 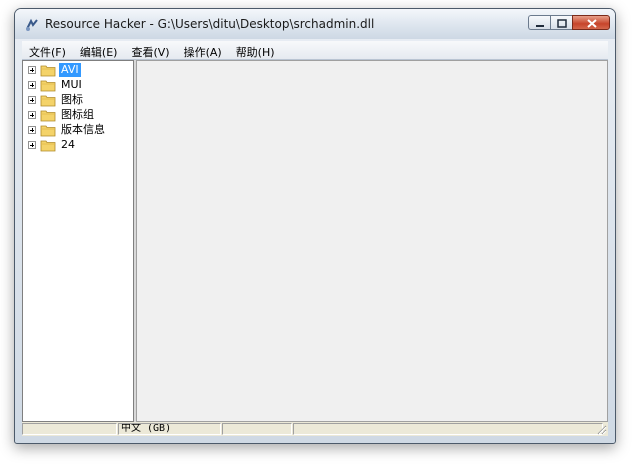 What do you see at coordinates (71, 84) in the screenshot?
I see `tree-item-label: MUI` at bounding box center [71, 84].